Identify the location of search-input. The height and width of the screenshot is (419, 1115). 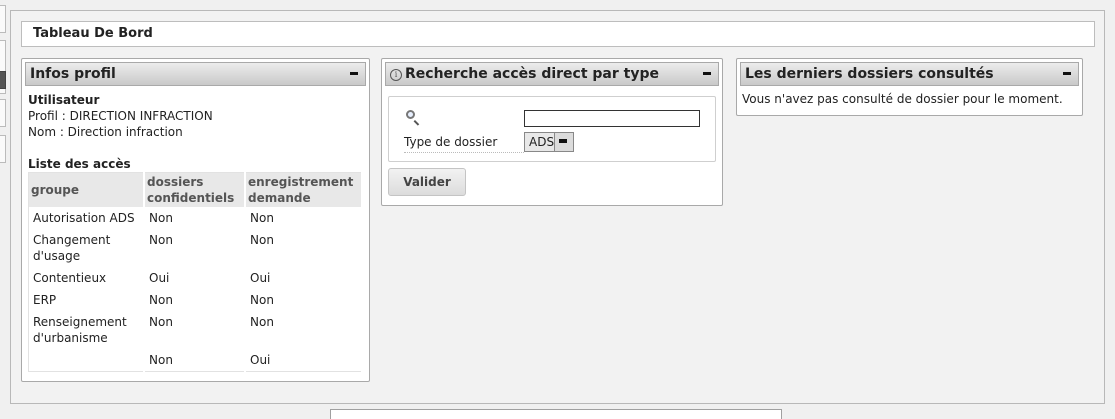
(612, 118).